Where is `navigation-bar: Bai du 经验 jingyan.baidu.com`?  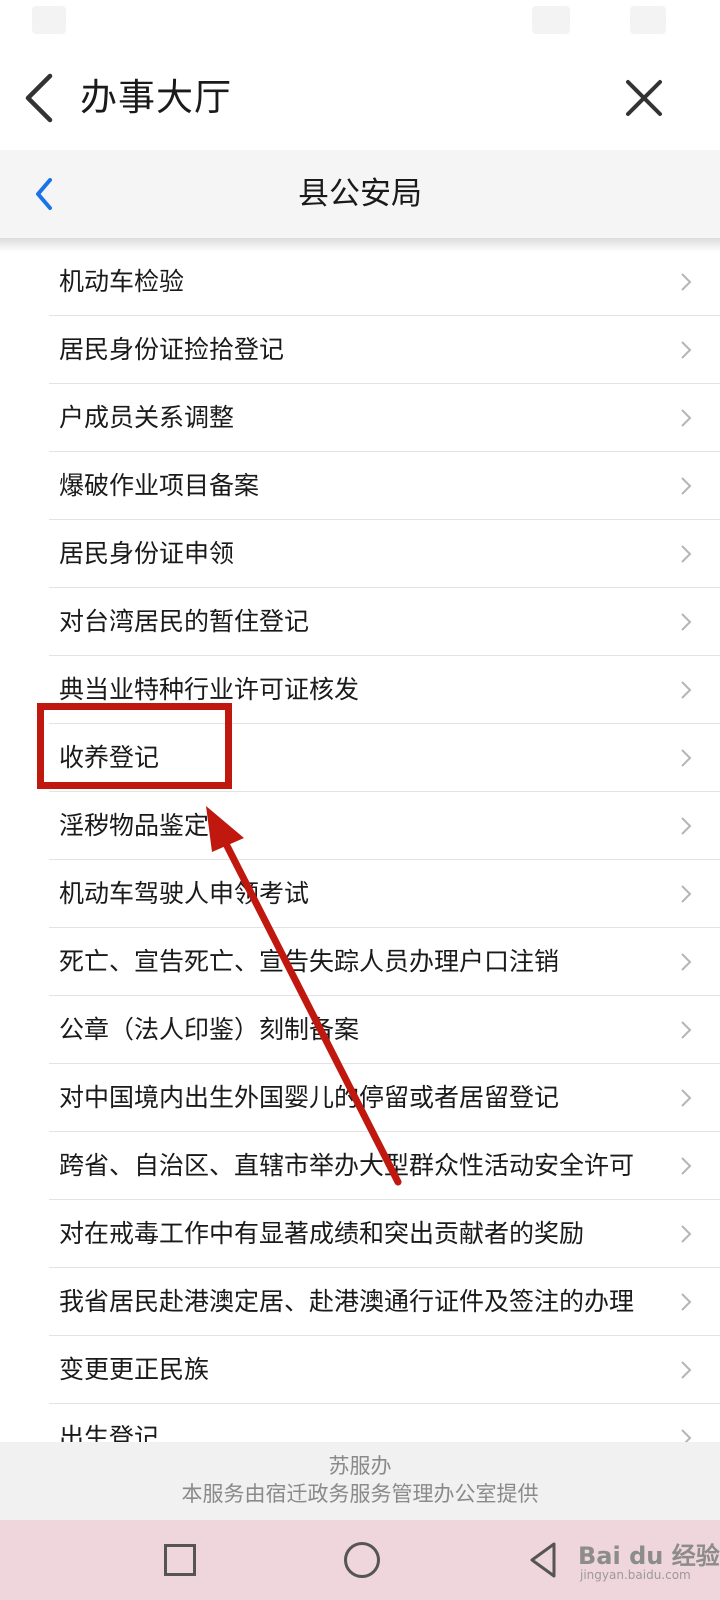
navigation-bar: Bai du 经验 jingyan.baidu.com is located at coordinates (360, 1560).